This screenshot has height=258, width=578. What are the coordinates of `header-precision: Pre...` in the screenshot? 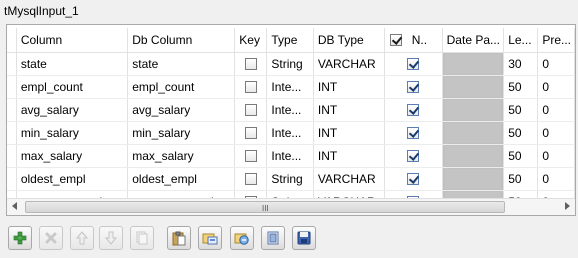 It's located at (556, 40).